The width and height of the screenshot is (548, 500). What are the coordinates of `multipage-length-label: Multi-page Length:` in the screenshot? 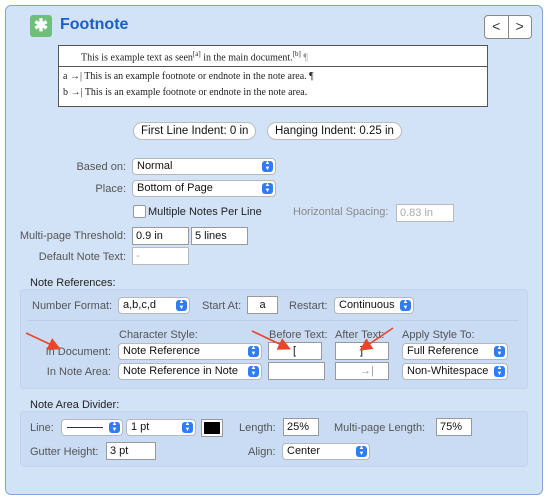 It's located at (380, 428).